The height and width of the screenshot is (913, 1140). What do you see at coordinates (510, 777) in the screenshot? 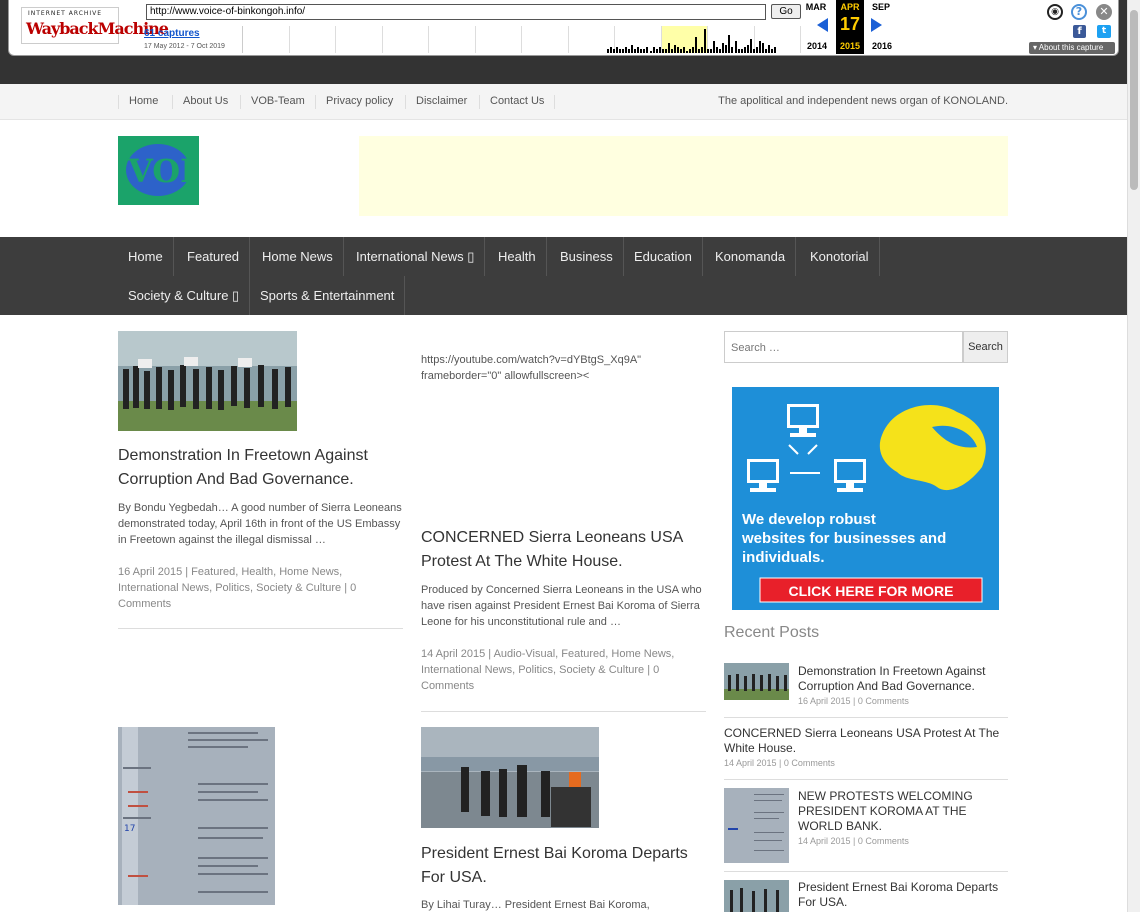
I see `post-thumbnail-airport` at bounding box center [510, 777].